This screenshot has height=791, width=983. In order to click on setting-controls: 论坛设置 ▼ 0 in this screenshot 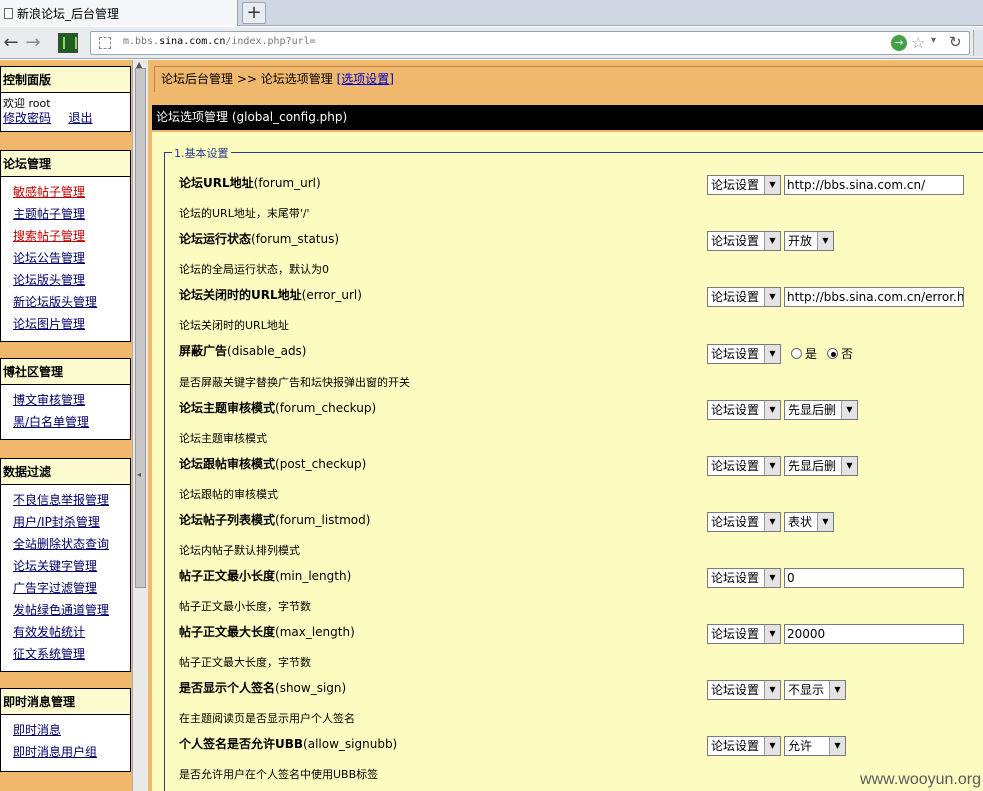, I will do `click(835, 578)`.